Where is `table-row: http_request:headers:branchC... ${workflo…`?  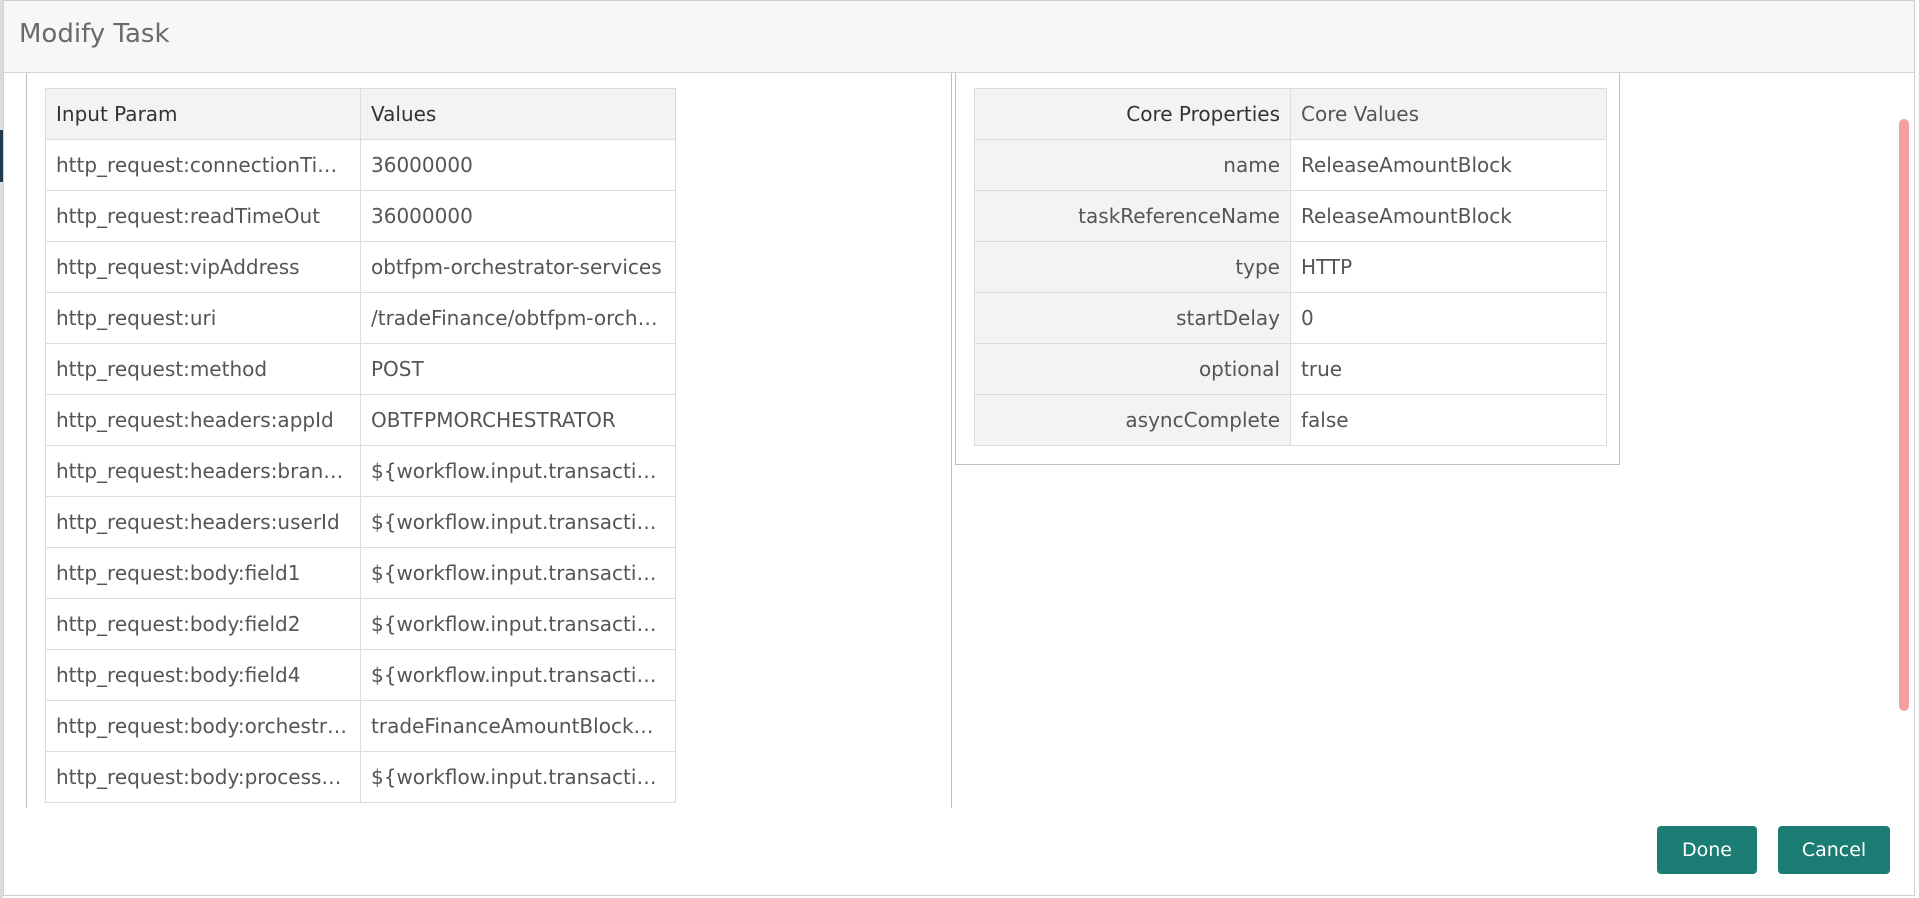
table-row: http_request:headers:branchC... ${workflo… is located at coordinates (360, 471).